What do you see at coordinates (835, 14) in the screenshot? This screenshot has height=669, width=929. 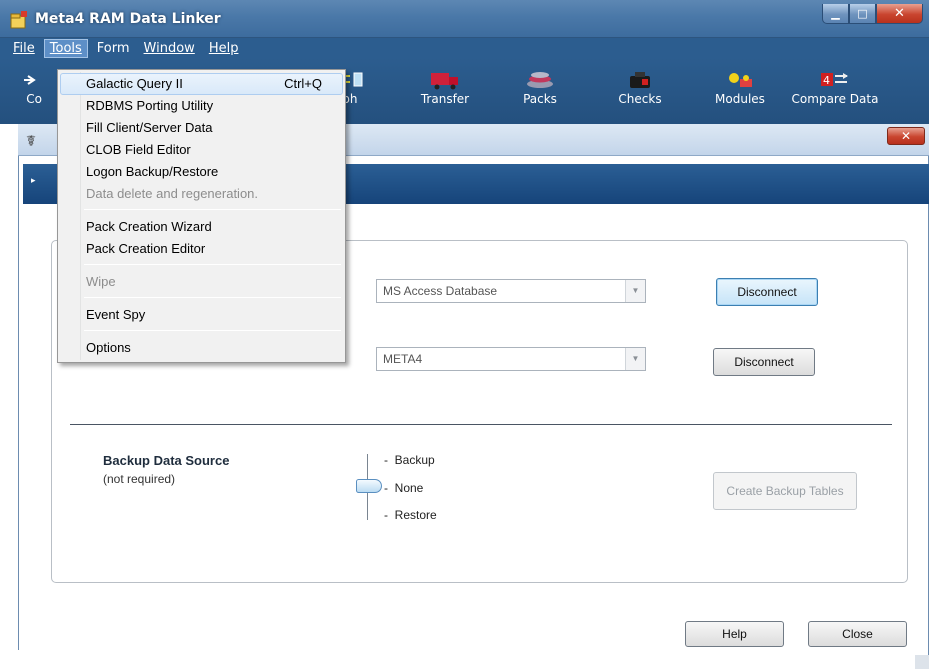 I see `minimize-button: ▁` at bounding box center [835, 14].